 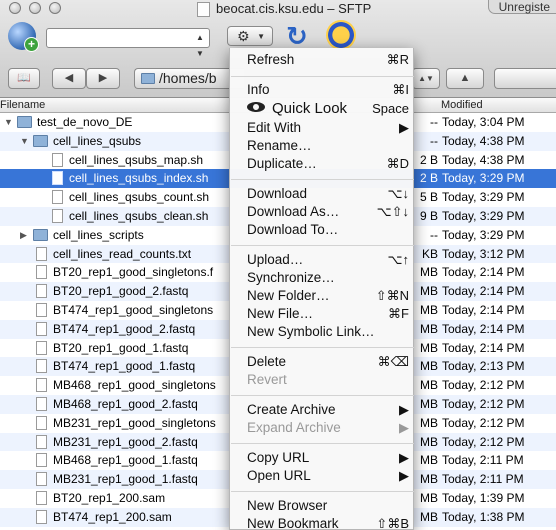 What do you see at coordinates (322, 522) in the screenshot?
I see `menu-item-new-bookmark: New Bookmark ⇧⌘B` at bounding box center [322, 522].